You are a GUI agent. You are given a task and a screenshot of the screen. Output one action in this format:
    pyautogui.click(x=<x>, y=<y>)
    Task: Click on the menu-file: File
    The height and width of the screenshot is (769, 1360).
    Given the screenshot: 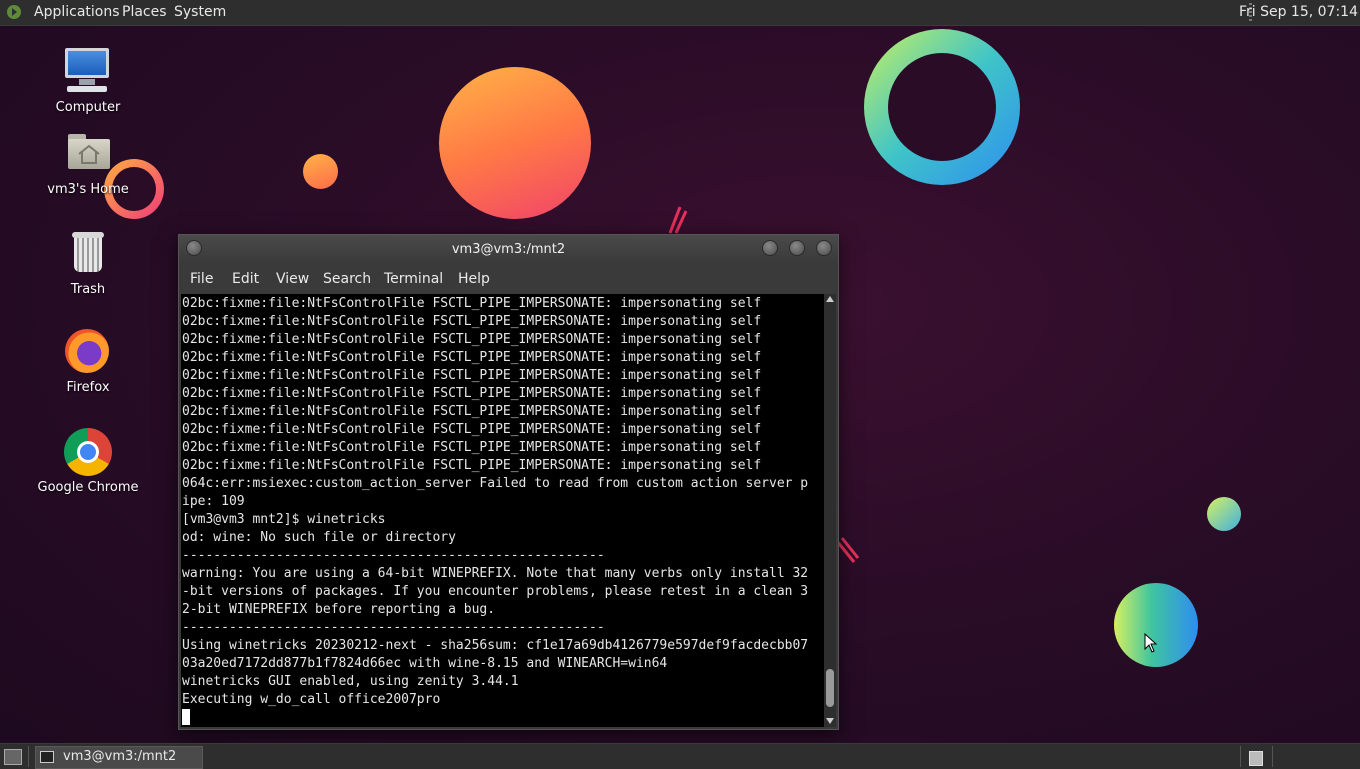 What is the action you would take?
    pyautogui.click(x=201, y=279)
    